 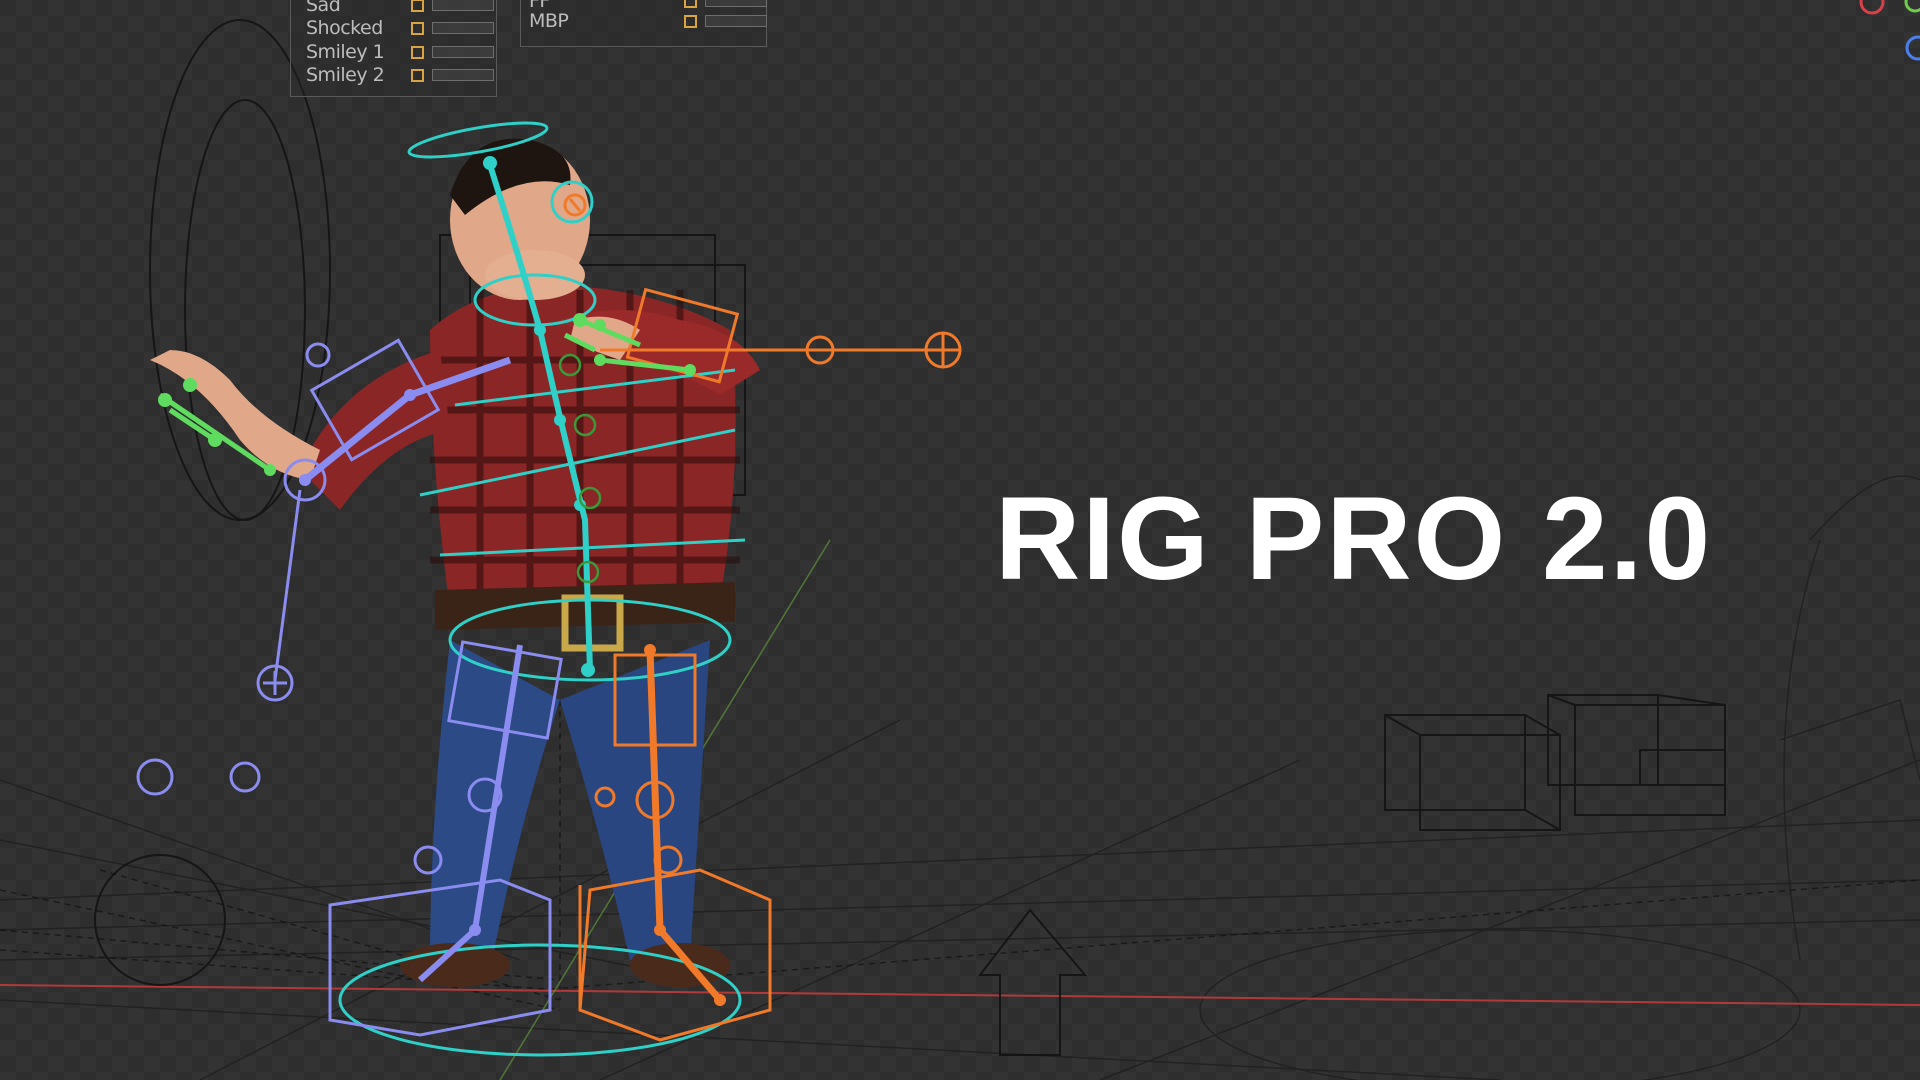 What do you see at coordinates (648, 21) in the screenshot?
I see `shape-key-row: MBP` at bounding box center [648, 21].